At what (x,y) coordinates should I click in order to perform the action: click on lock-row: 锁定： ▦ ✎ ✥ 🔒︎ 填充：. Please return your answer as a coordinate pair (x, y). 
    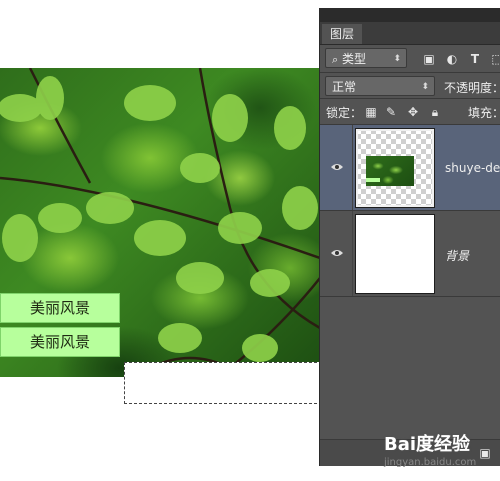
    Looking at the image, I should click on (410, 111).